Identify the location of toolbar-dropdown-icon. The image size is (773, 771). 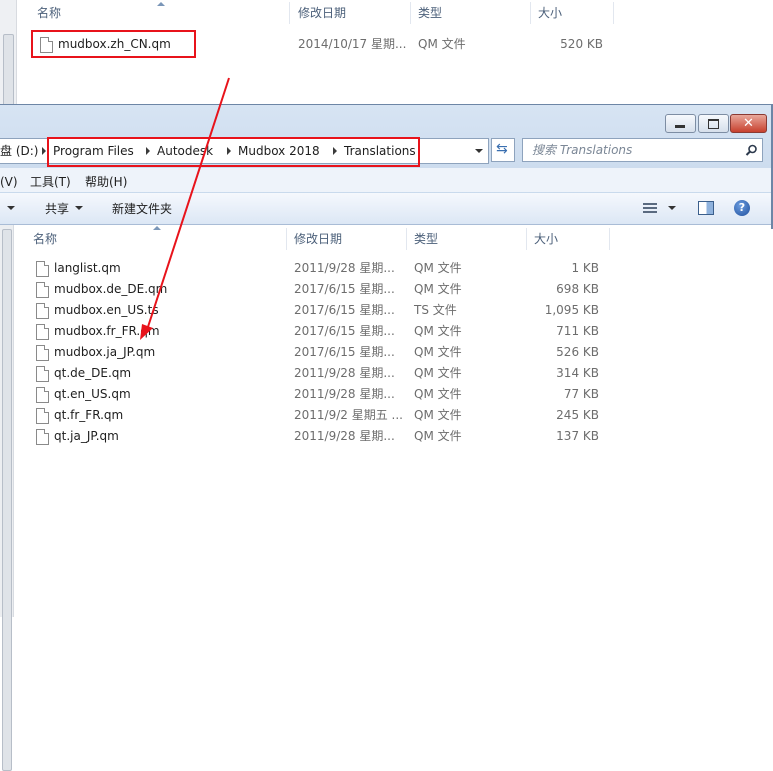
(11, 208).